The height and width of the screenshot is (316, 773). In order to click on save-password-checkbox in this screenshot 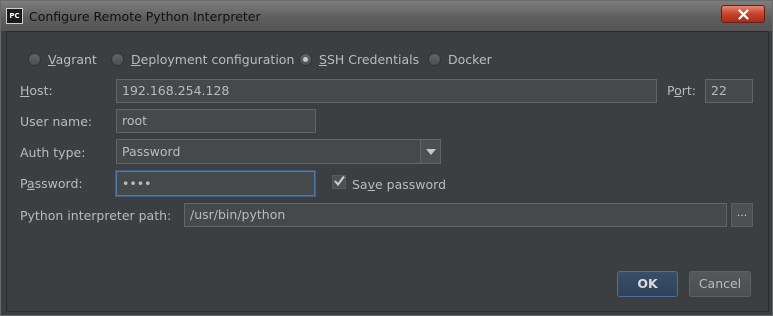, I will do `click(339, 182)`.